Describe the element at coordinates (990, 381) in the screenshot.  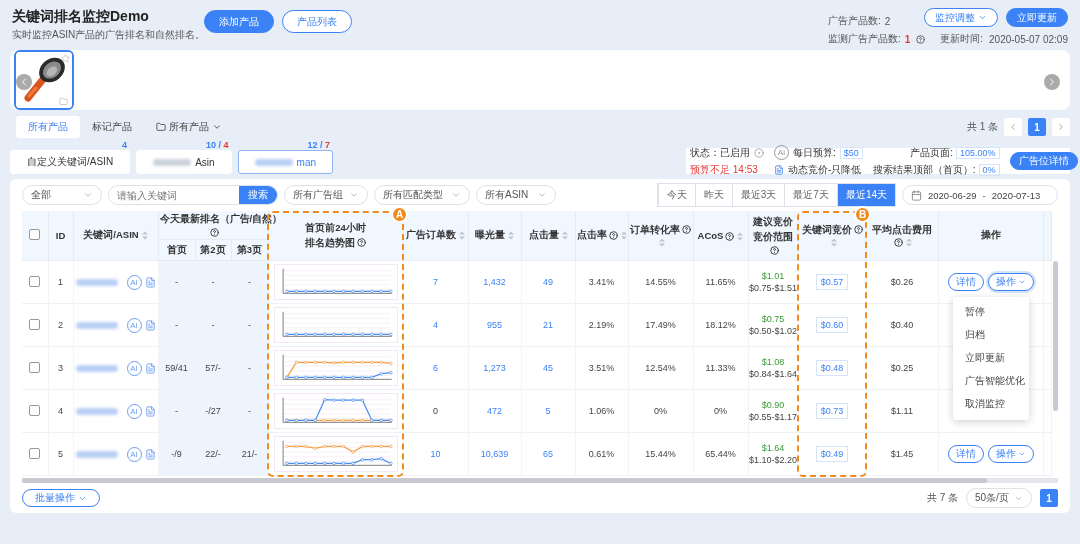
I see `menu-item: 广告智能优化` at that location.